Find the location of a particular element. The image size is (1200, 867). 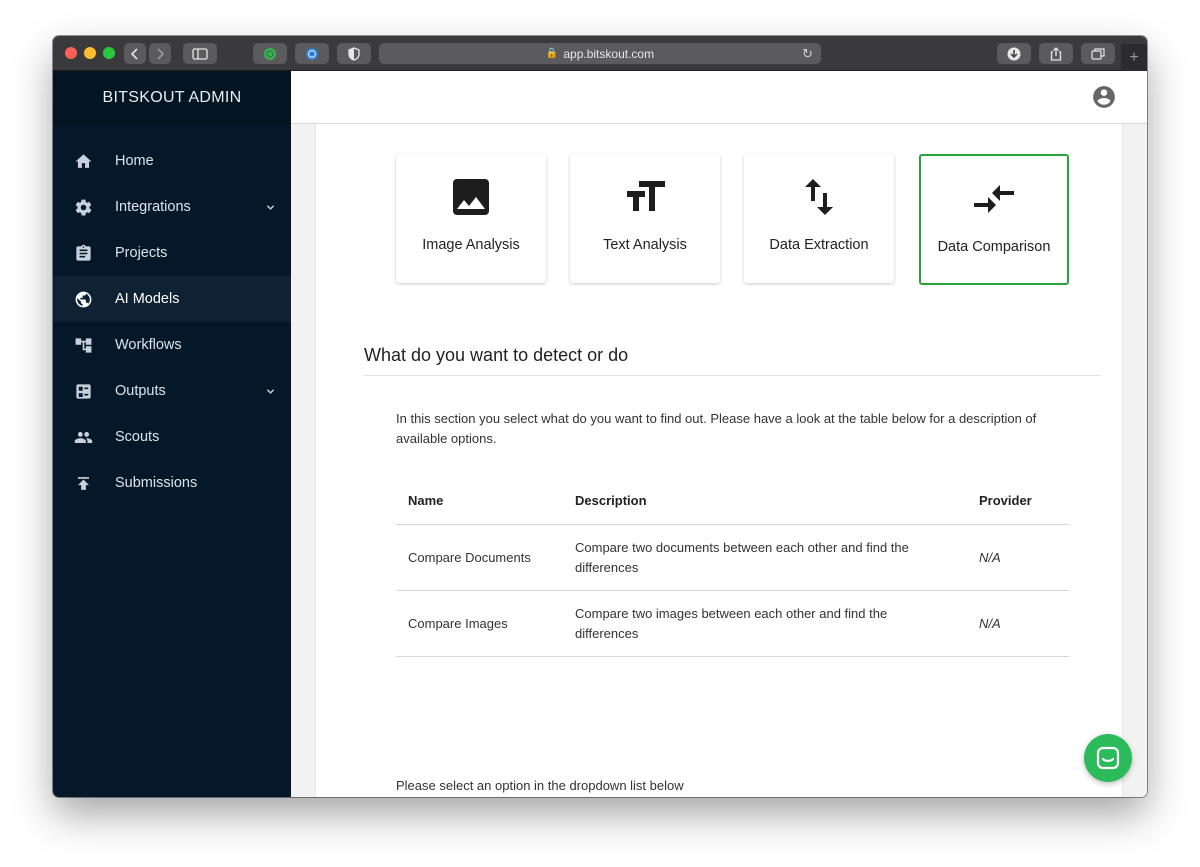

reload-icon: ↻ is located at coordinates (807, 54).